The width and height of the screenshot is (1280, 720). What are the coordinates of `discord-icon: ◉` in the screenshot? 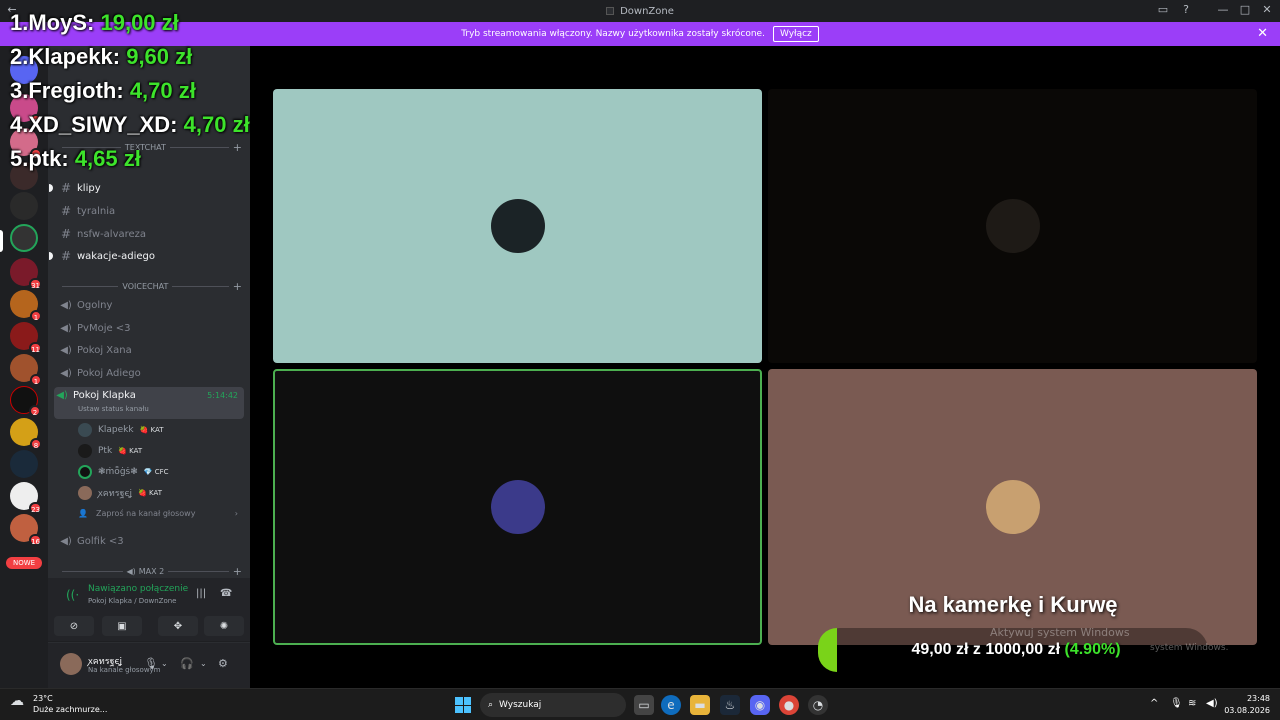 It's located at (760, 705).